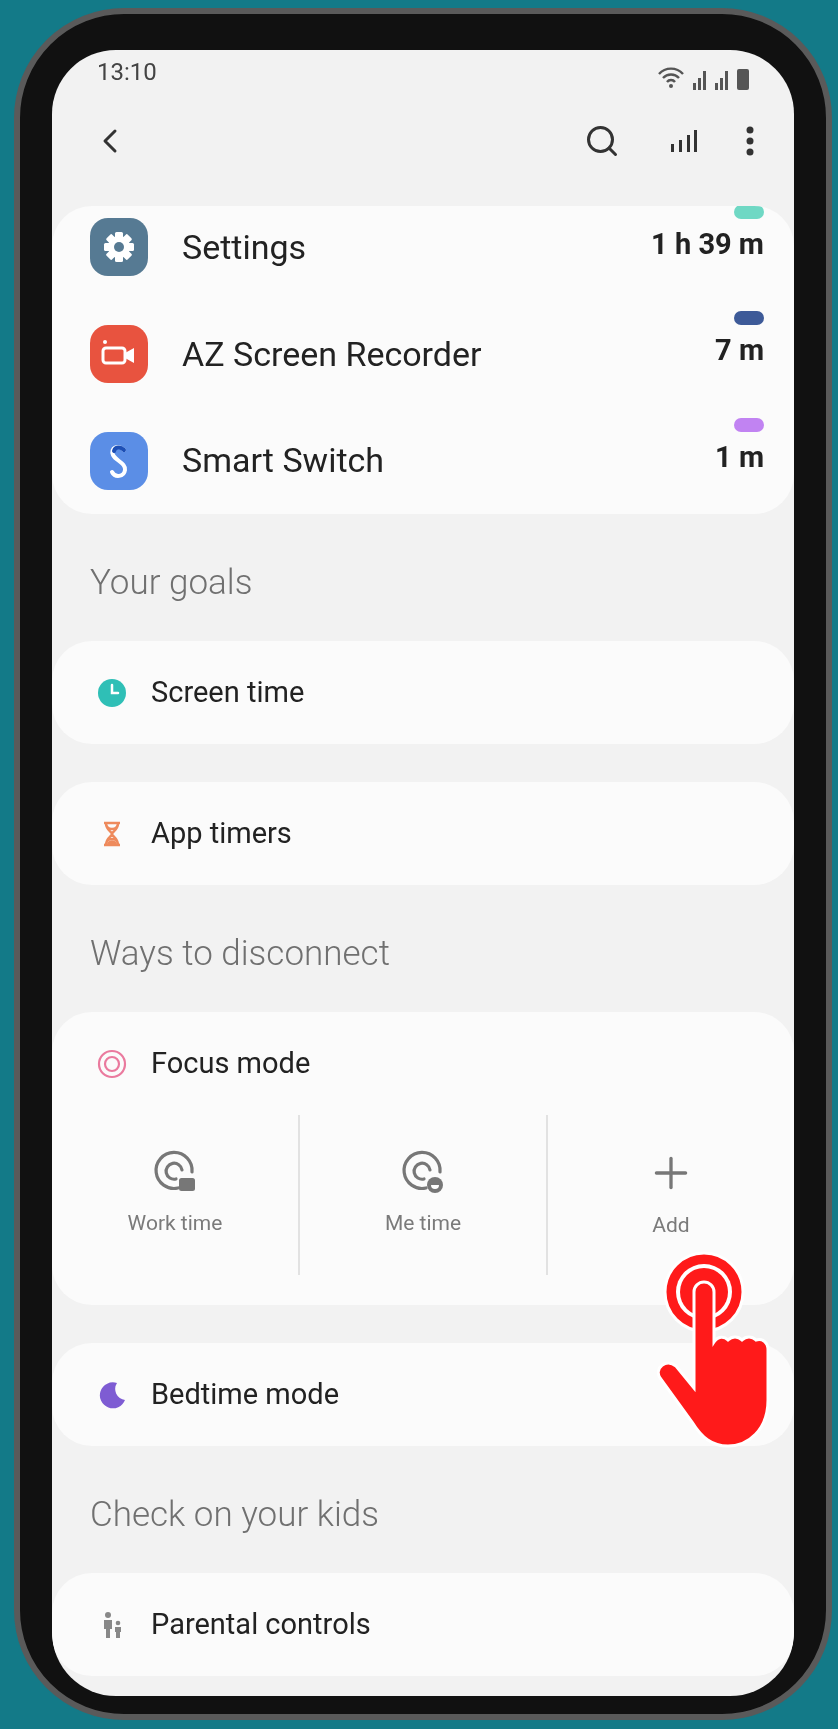 This screenshot has height=1729, width=838. What do you see at coordinates (423, 692) in the screenshot?
I see `setting-card: Screen time` at bounding box center [423, 692].